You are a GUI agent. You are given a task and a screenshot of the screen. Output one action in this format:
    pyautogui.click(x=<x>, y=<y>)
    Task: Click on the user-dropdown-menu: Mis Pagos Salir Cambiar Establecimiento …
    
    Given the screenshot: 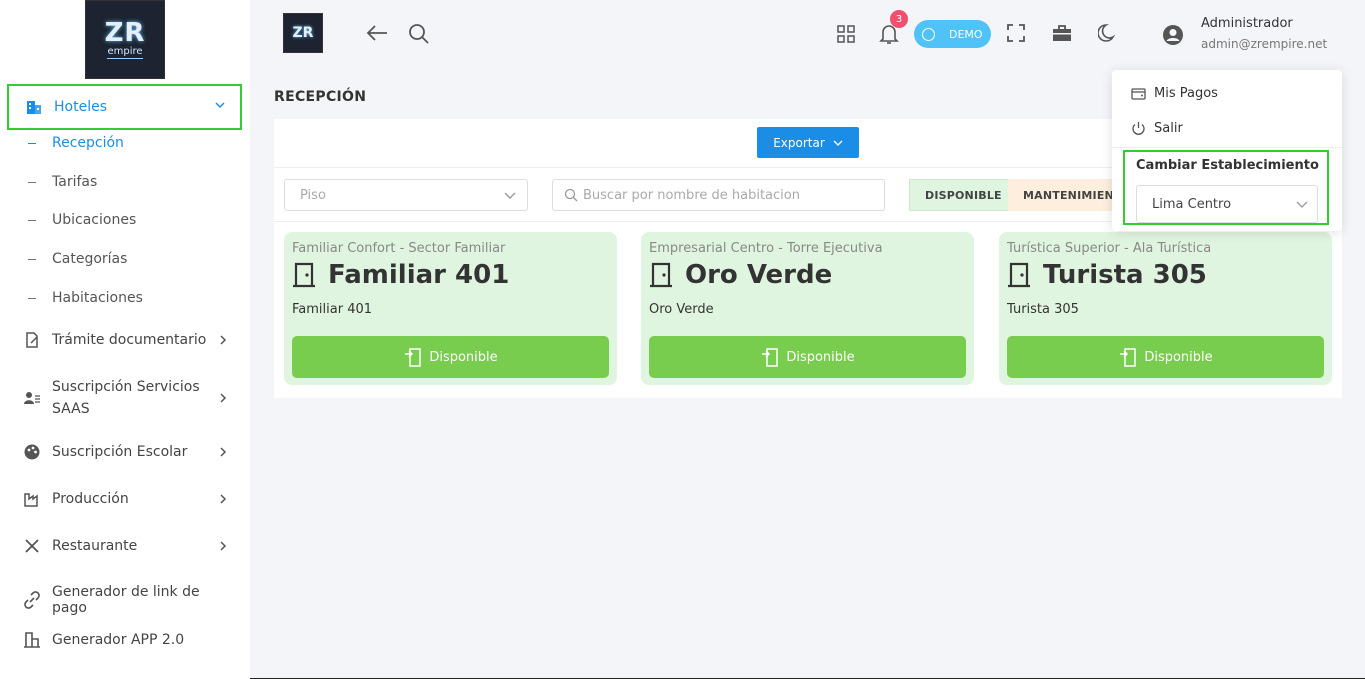 What is the action you would take?
    pyautogui.click(x=1227, y=150)
    